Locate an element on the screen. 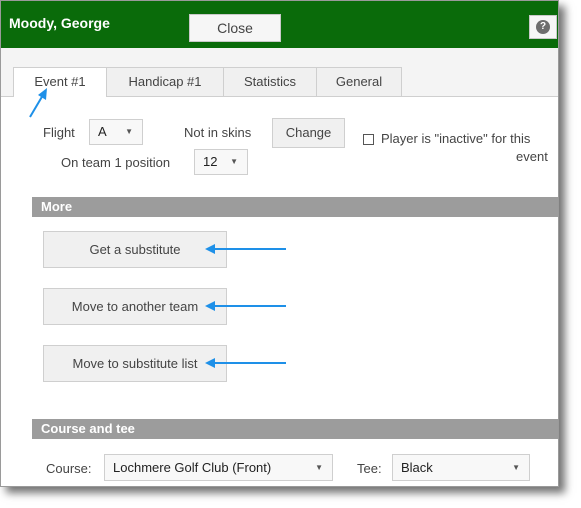 The image size is (581, 508). arrow-annotation-tab is located at coordinates (38, 103).